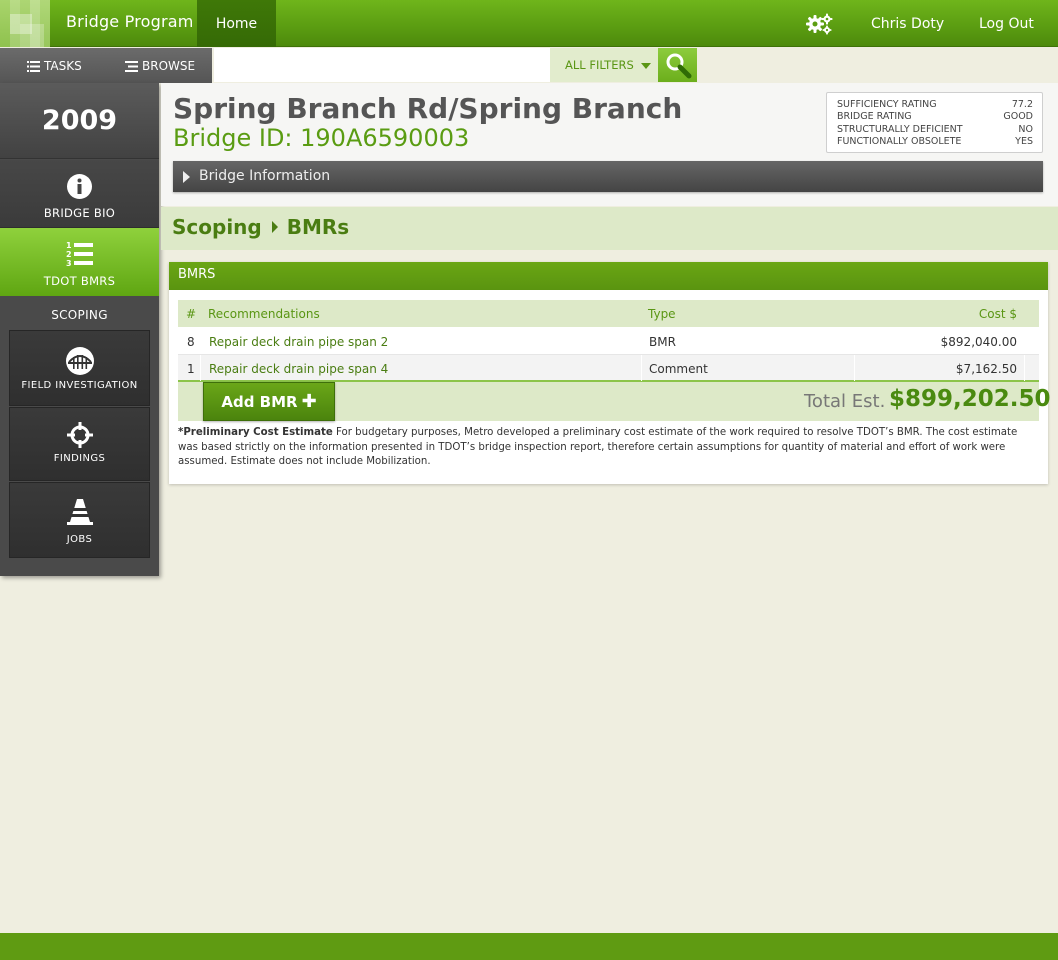  I want to click on nav-home: Home, so click(236, 23).